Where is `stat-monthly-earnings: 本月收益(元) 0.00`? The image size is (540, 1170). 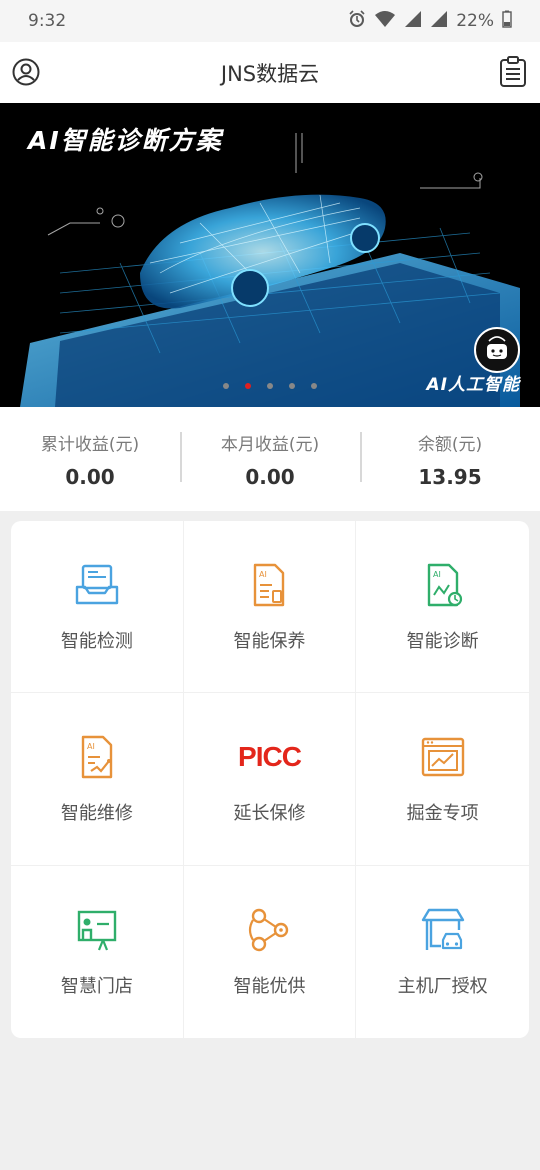
stat-monthly-earnings: 本月收益(元) 0.00 is located at coordinates (270, 459).